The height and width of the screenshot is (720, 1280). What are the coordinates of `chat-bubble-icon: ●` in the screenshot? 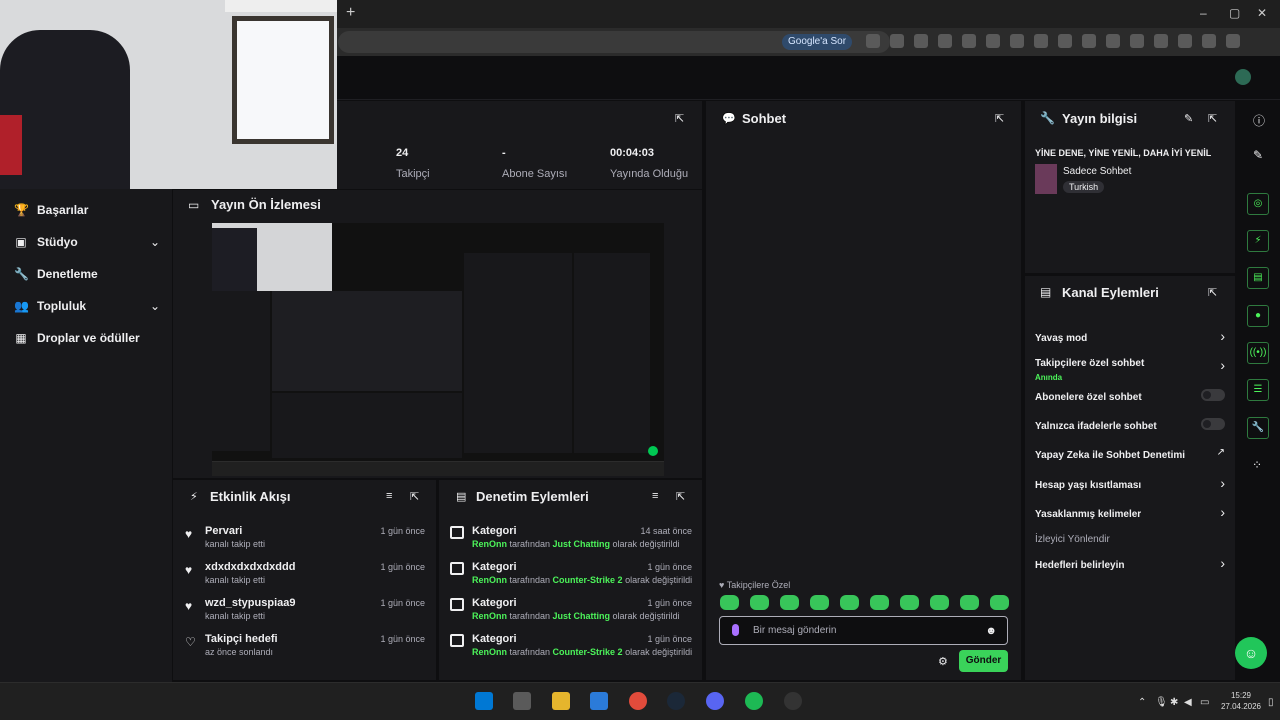 It's located at (1258, 316).